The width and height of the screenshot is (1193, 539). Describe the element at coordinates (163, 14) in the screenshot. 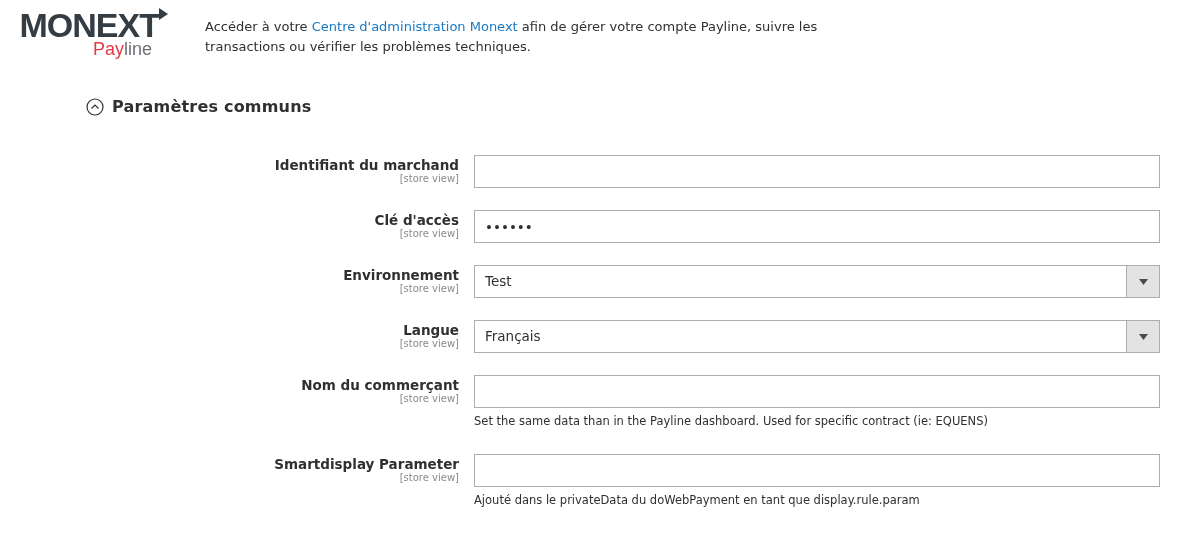

I see `triangle-icon` at that location.